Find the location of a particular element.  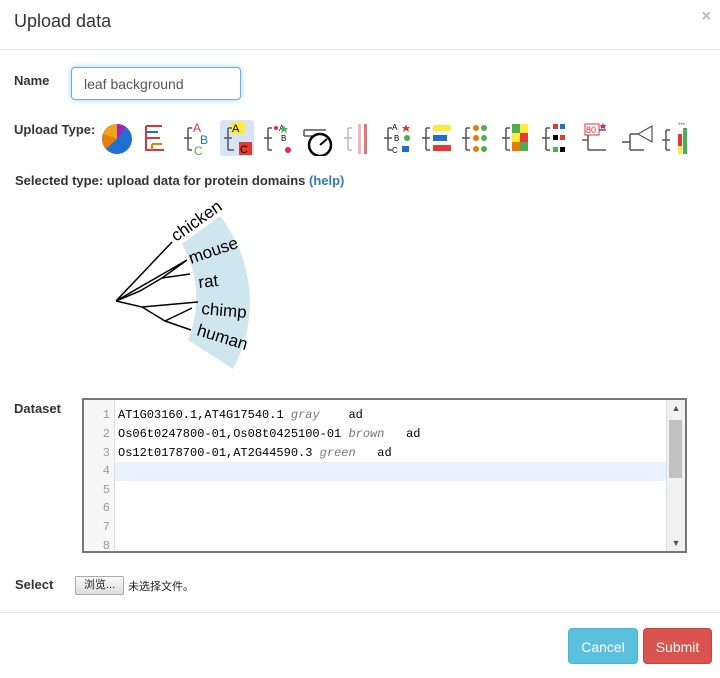

code-line: AT1G03160.1,AT4G17540.1 gray ad is located at coordinates (240, 415).